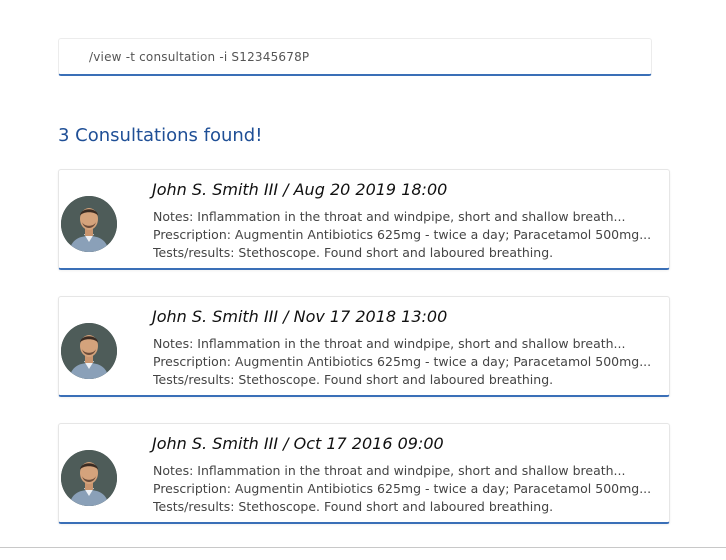  I want to click on consultation-title: John S. Smith III / Oct 17 2016 09:00, so click(298, 443).